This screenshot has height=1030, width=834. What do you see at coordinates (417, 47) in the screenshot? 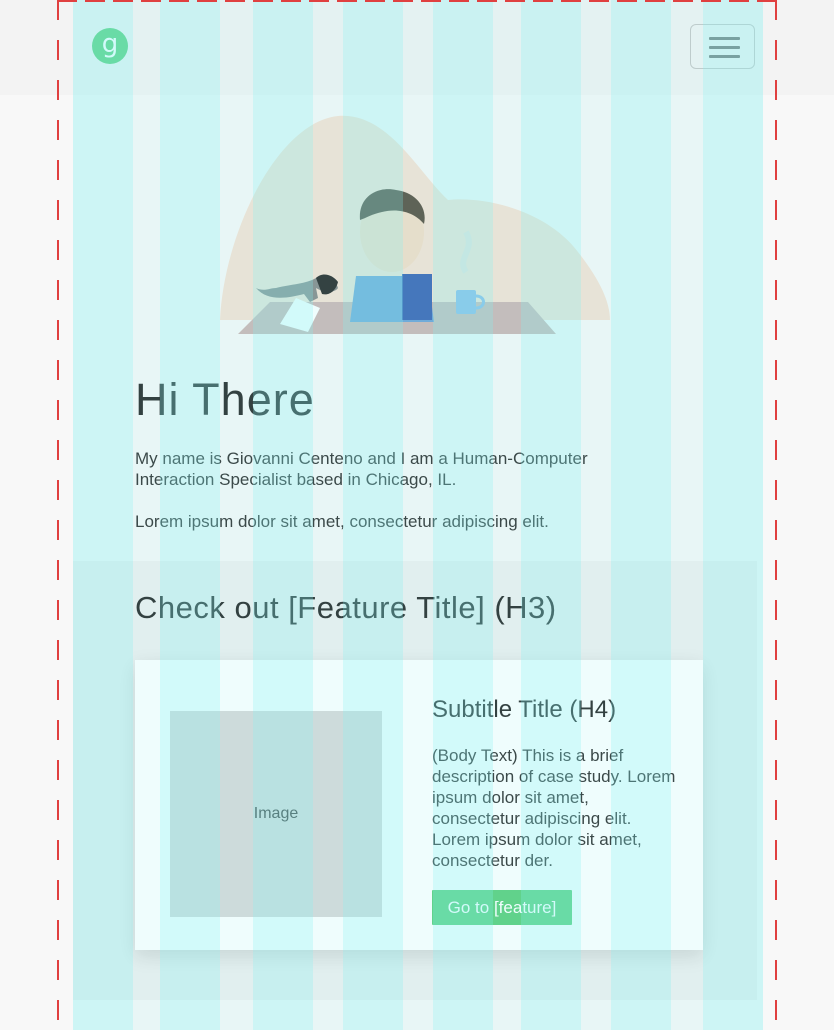
I see `navbar: g` at bounding box center [417, 47].